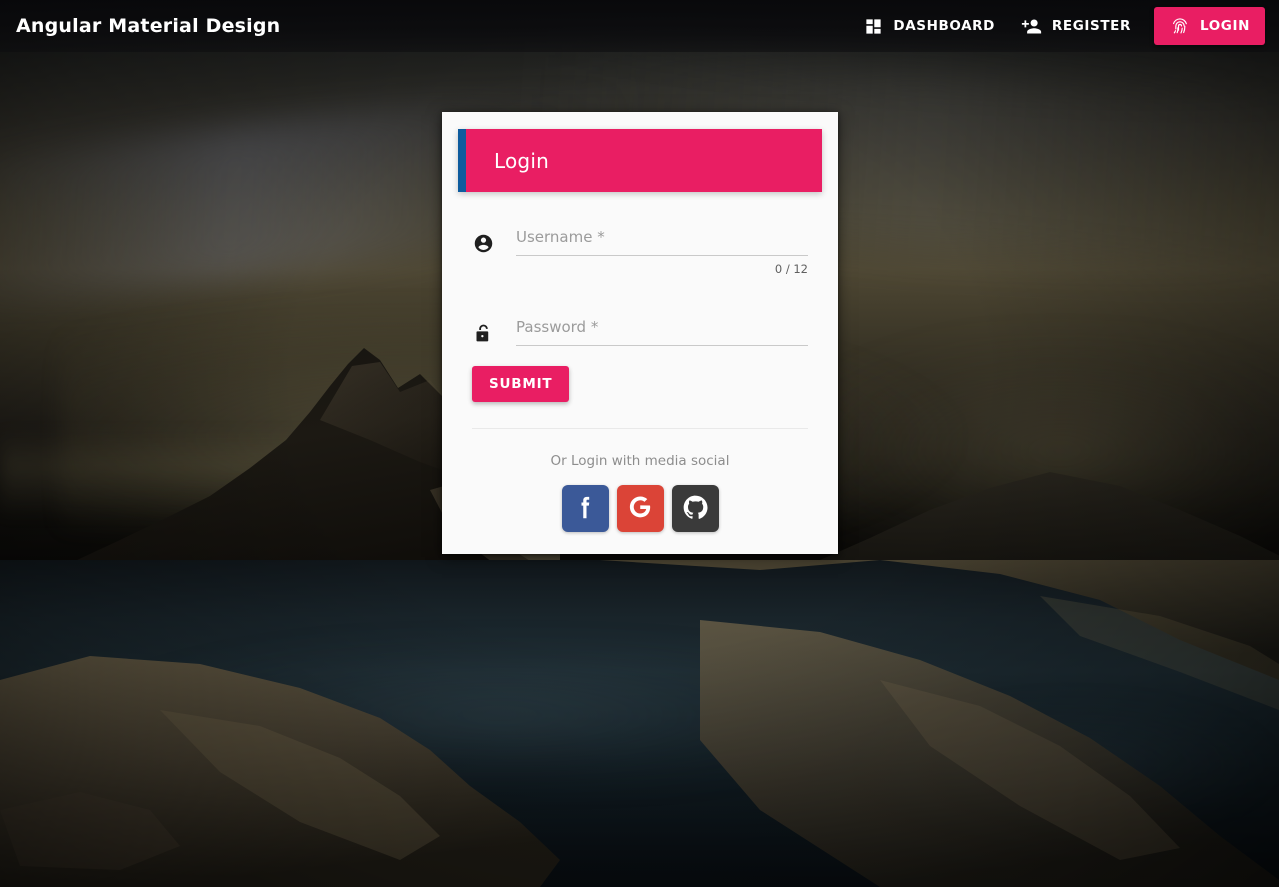 This screenshot has width=1279, height=887. What do you see at coordinates (1091, 26) in the screenshot?
I see `nav-register-label: REGISTER` at bounding box center [1091, 26].